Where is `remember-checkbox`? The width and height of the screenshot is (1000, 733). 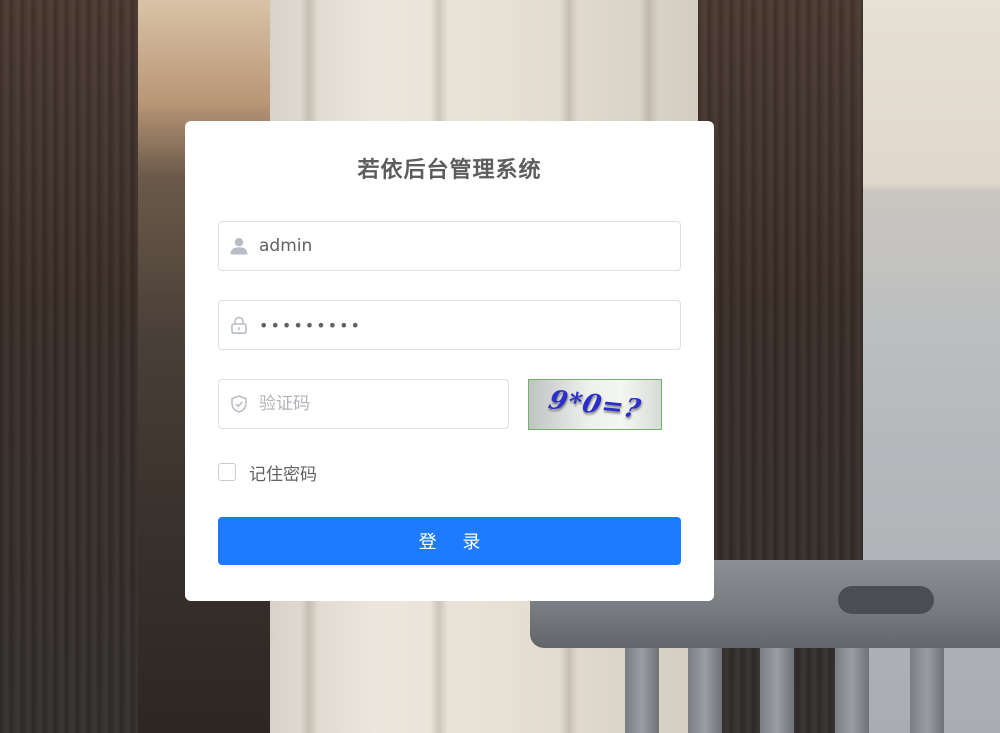
remember-checkbox is located at coordinates (227, 472).